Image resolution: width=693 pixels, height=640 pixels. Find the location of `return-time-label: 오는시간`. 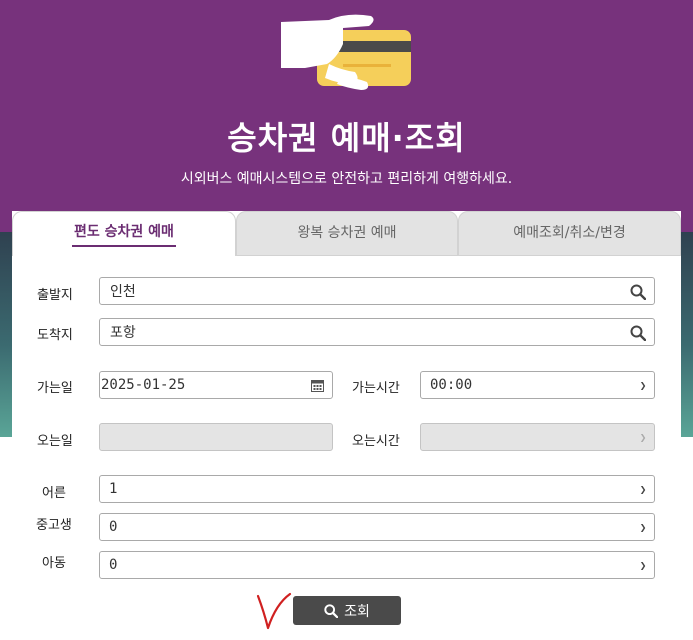

return-time-label: 오는시간 is located at coordinates (376, 441).